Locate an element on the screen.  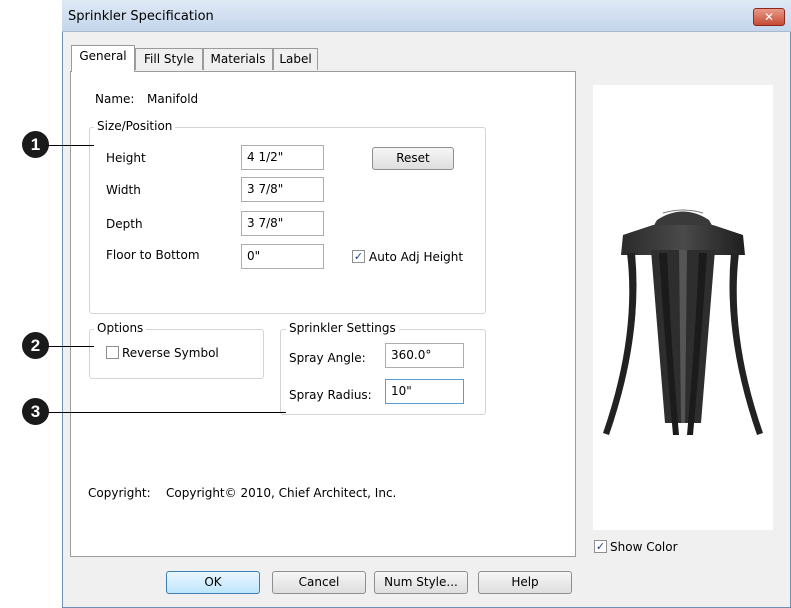
reverse-symbol-label: Reverse Symbol is located at coordinates (170, 353).